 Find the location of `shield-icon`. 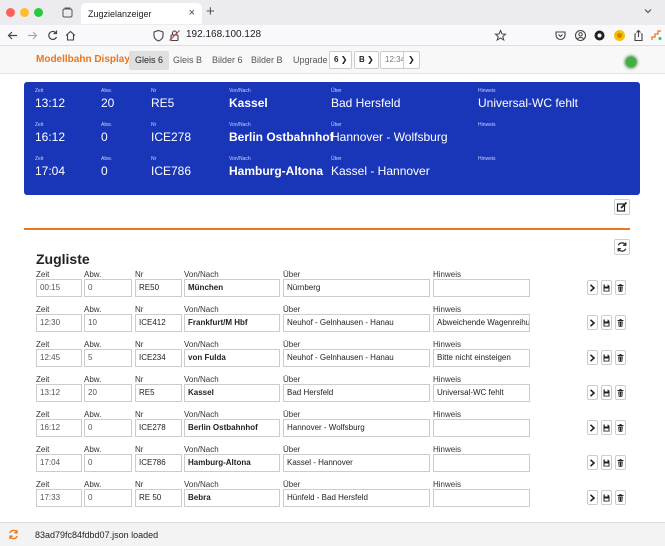

shield-icon is located at coordinates (158, 35).